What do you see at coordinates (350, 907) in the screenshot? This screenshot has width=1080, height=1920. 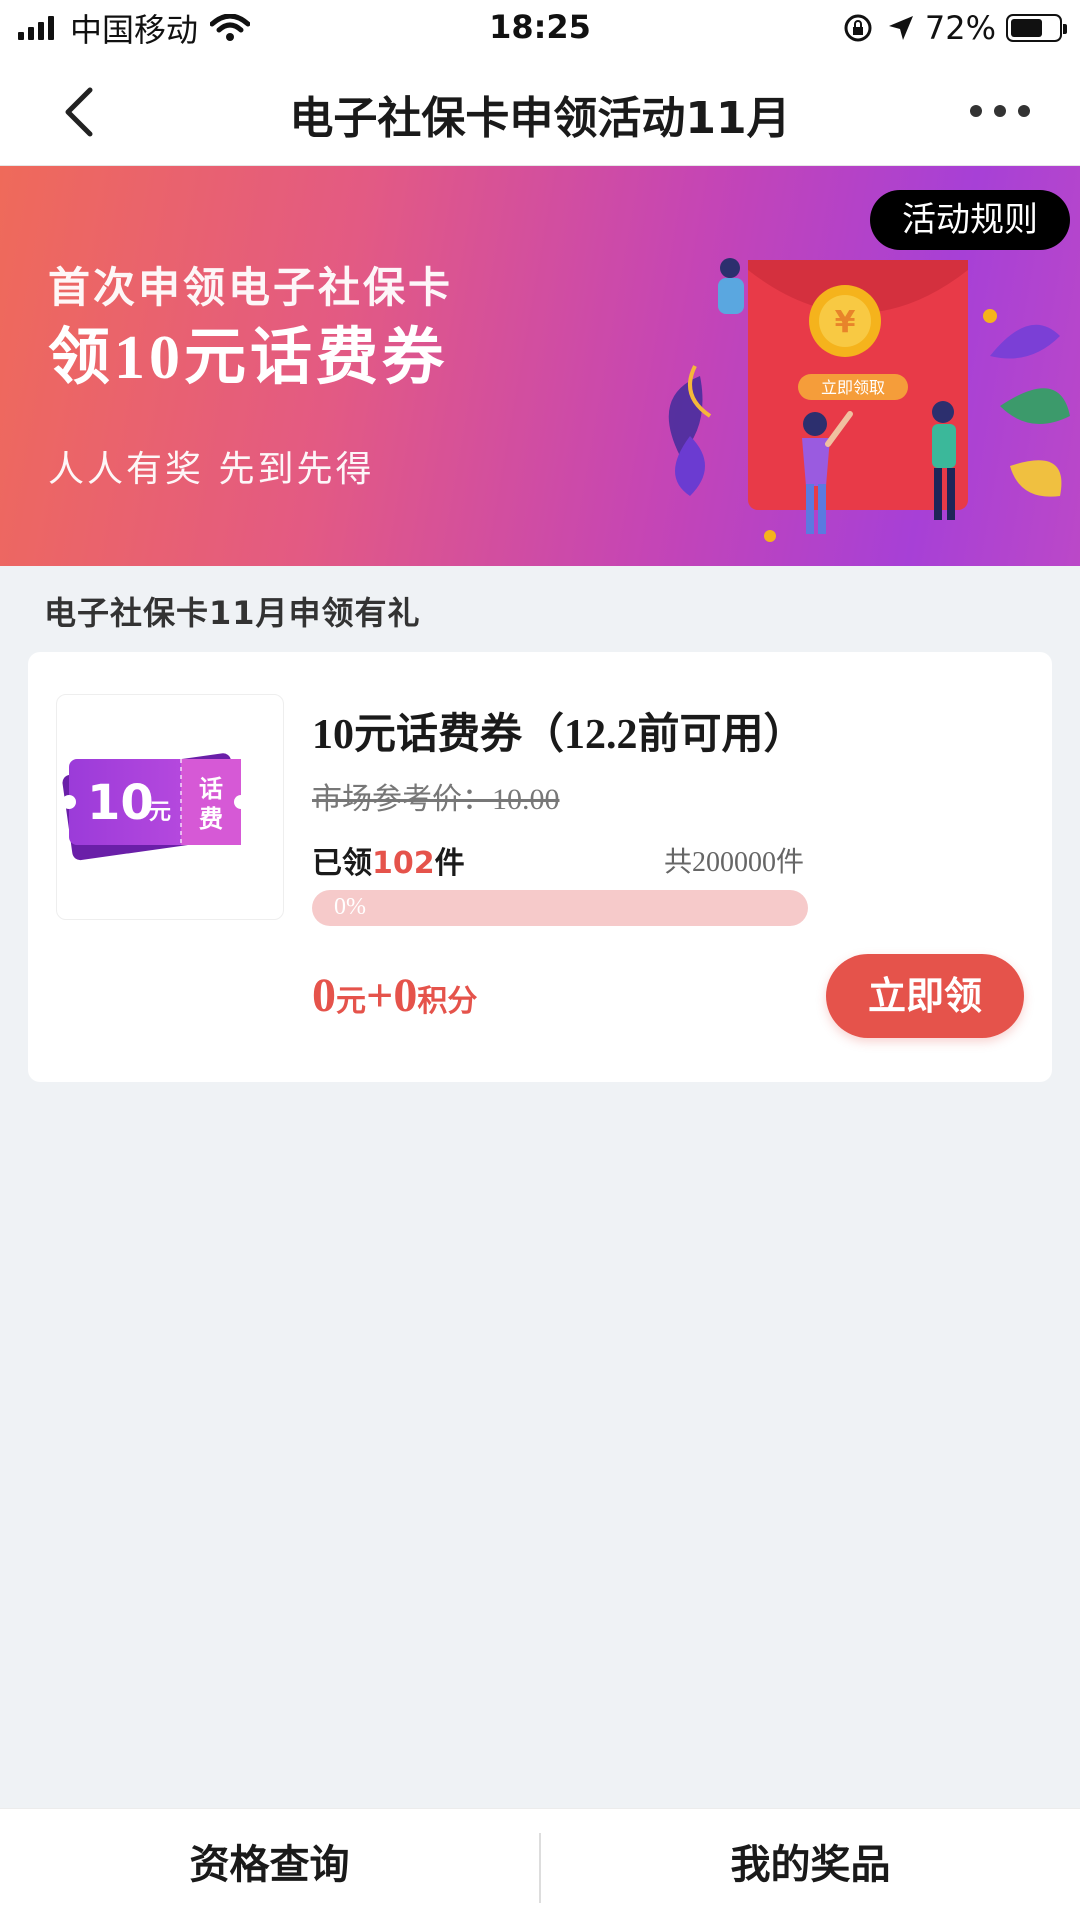 I see `progress-percent: 0%` at bounding box center [350, 907].